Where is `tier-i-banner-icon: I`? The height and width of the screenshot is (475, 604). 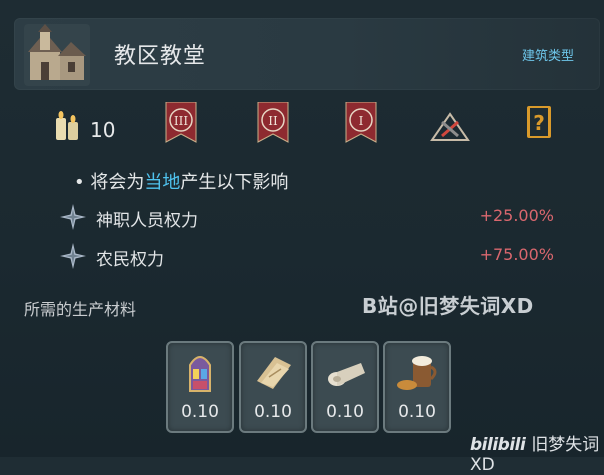 tier-i-banner-icon: I is located at coordinates (361, 122).